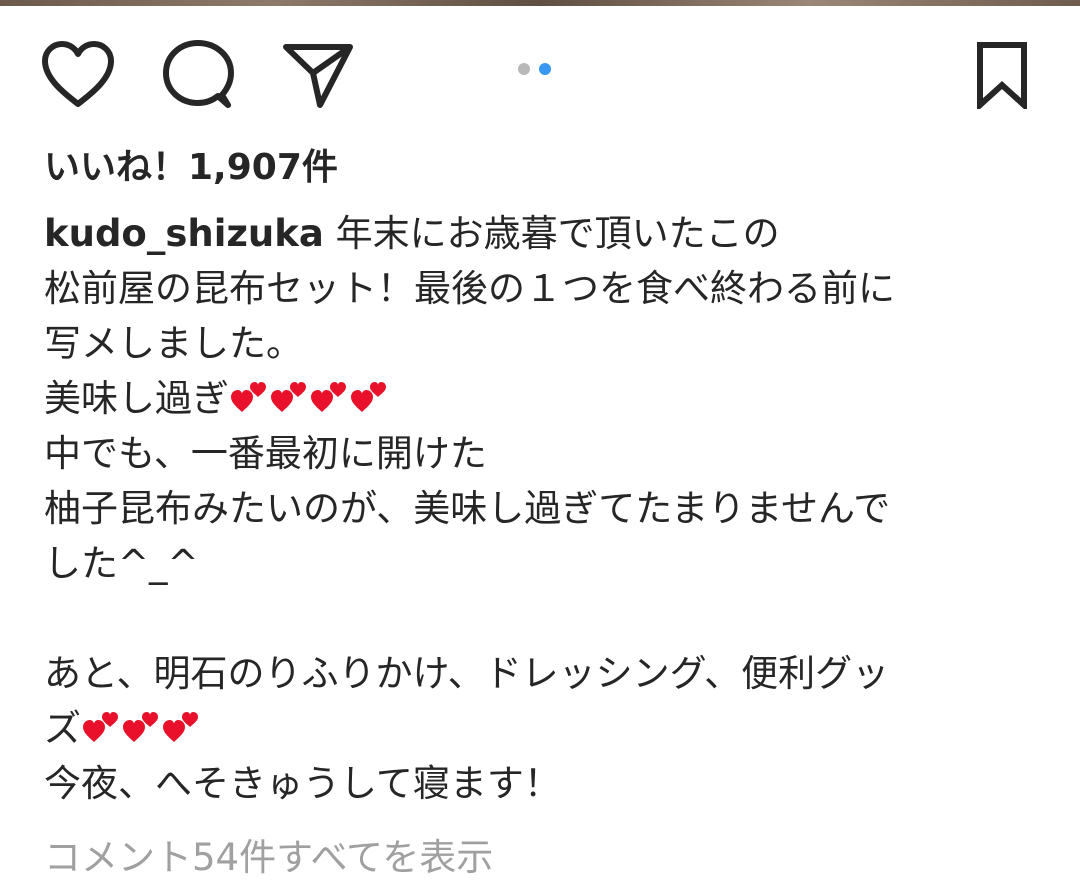  Describe the element at coordinates (265, 453) in the screenshot. I see `caption-line: 中でも、一番最初に開けた` at that location.